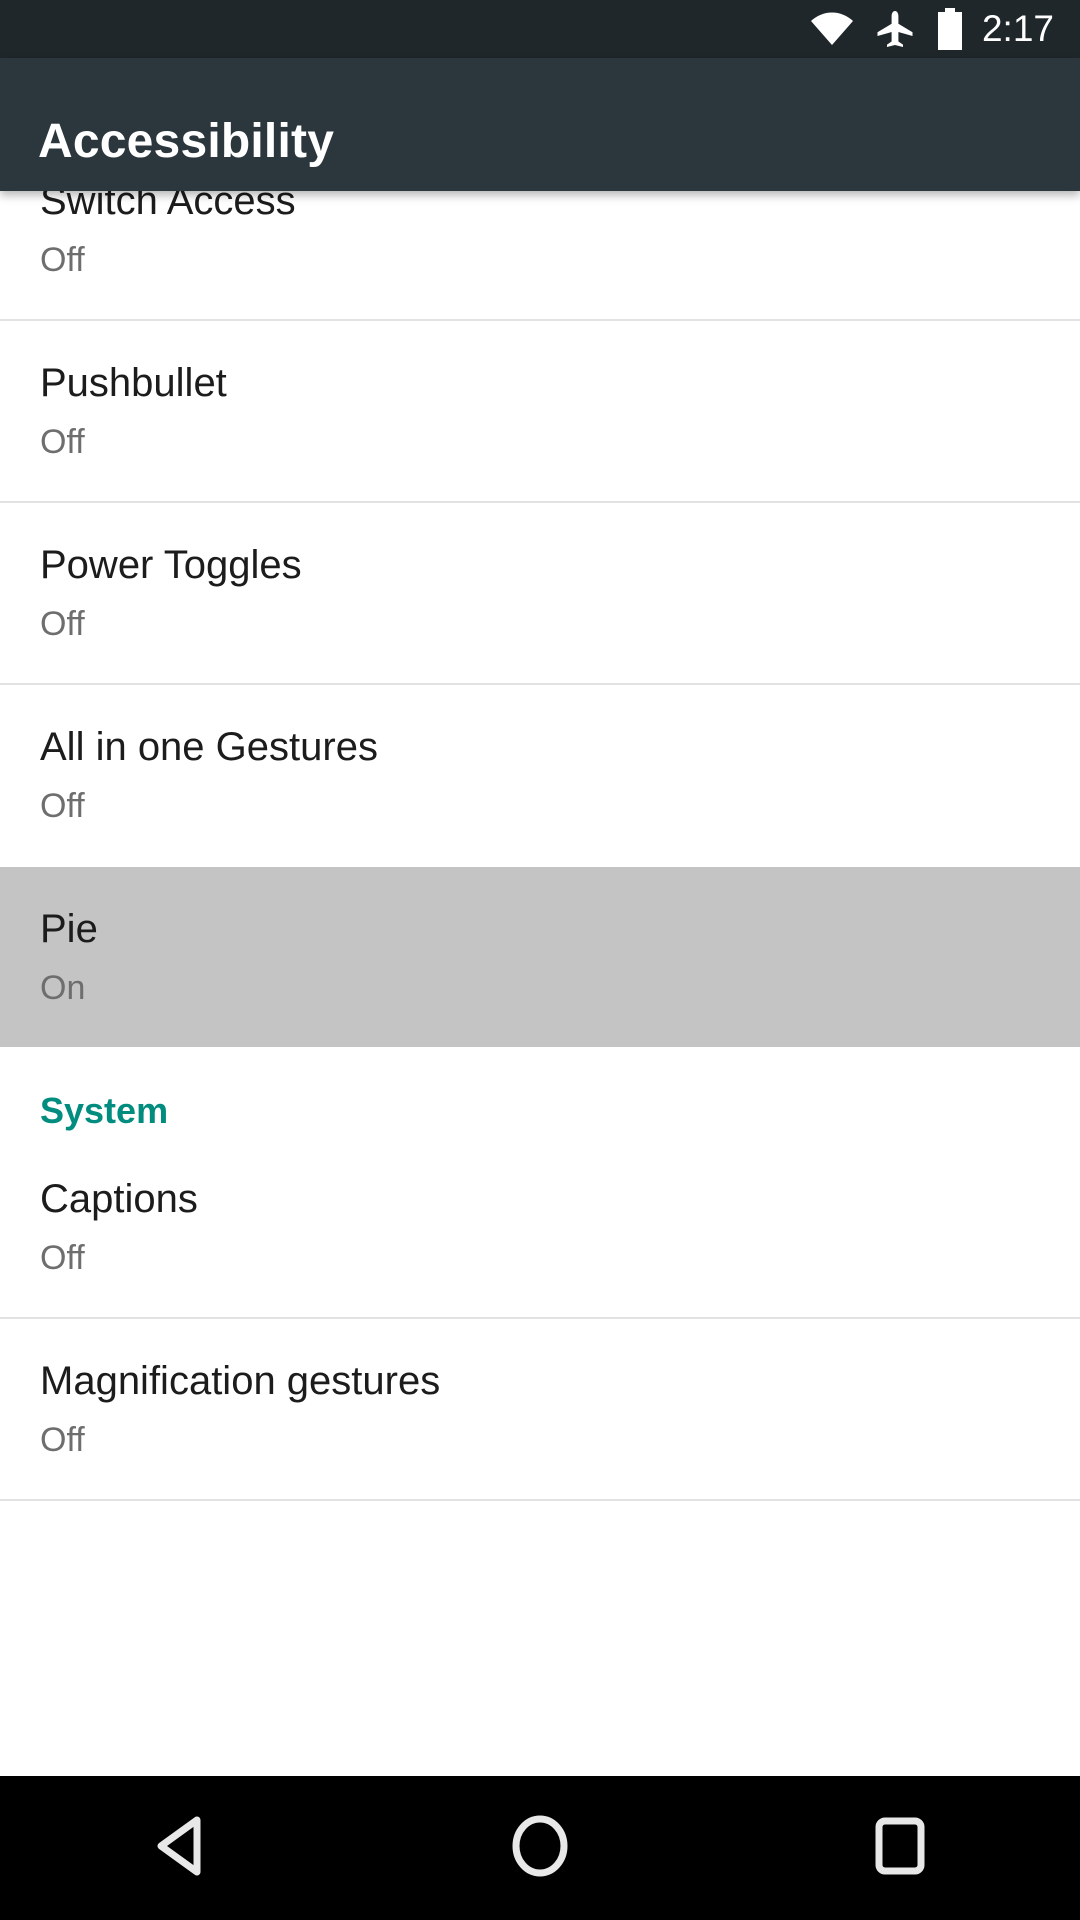 This screenshot has height=1920, width=1080. I want to click on list-item-power-toggles: Power Toggles Off, so click(540, 593).